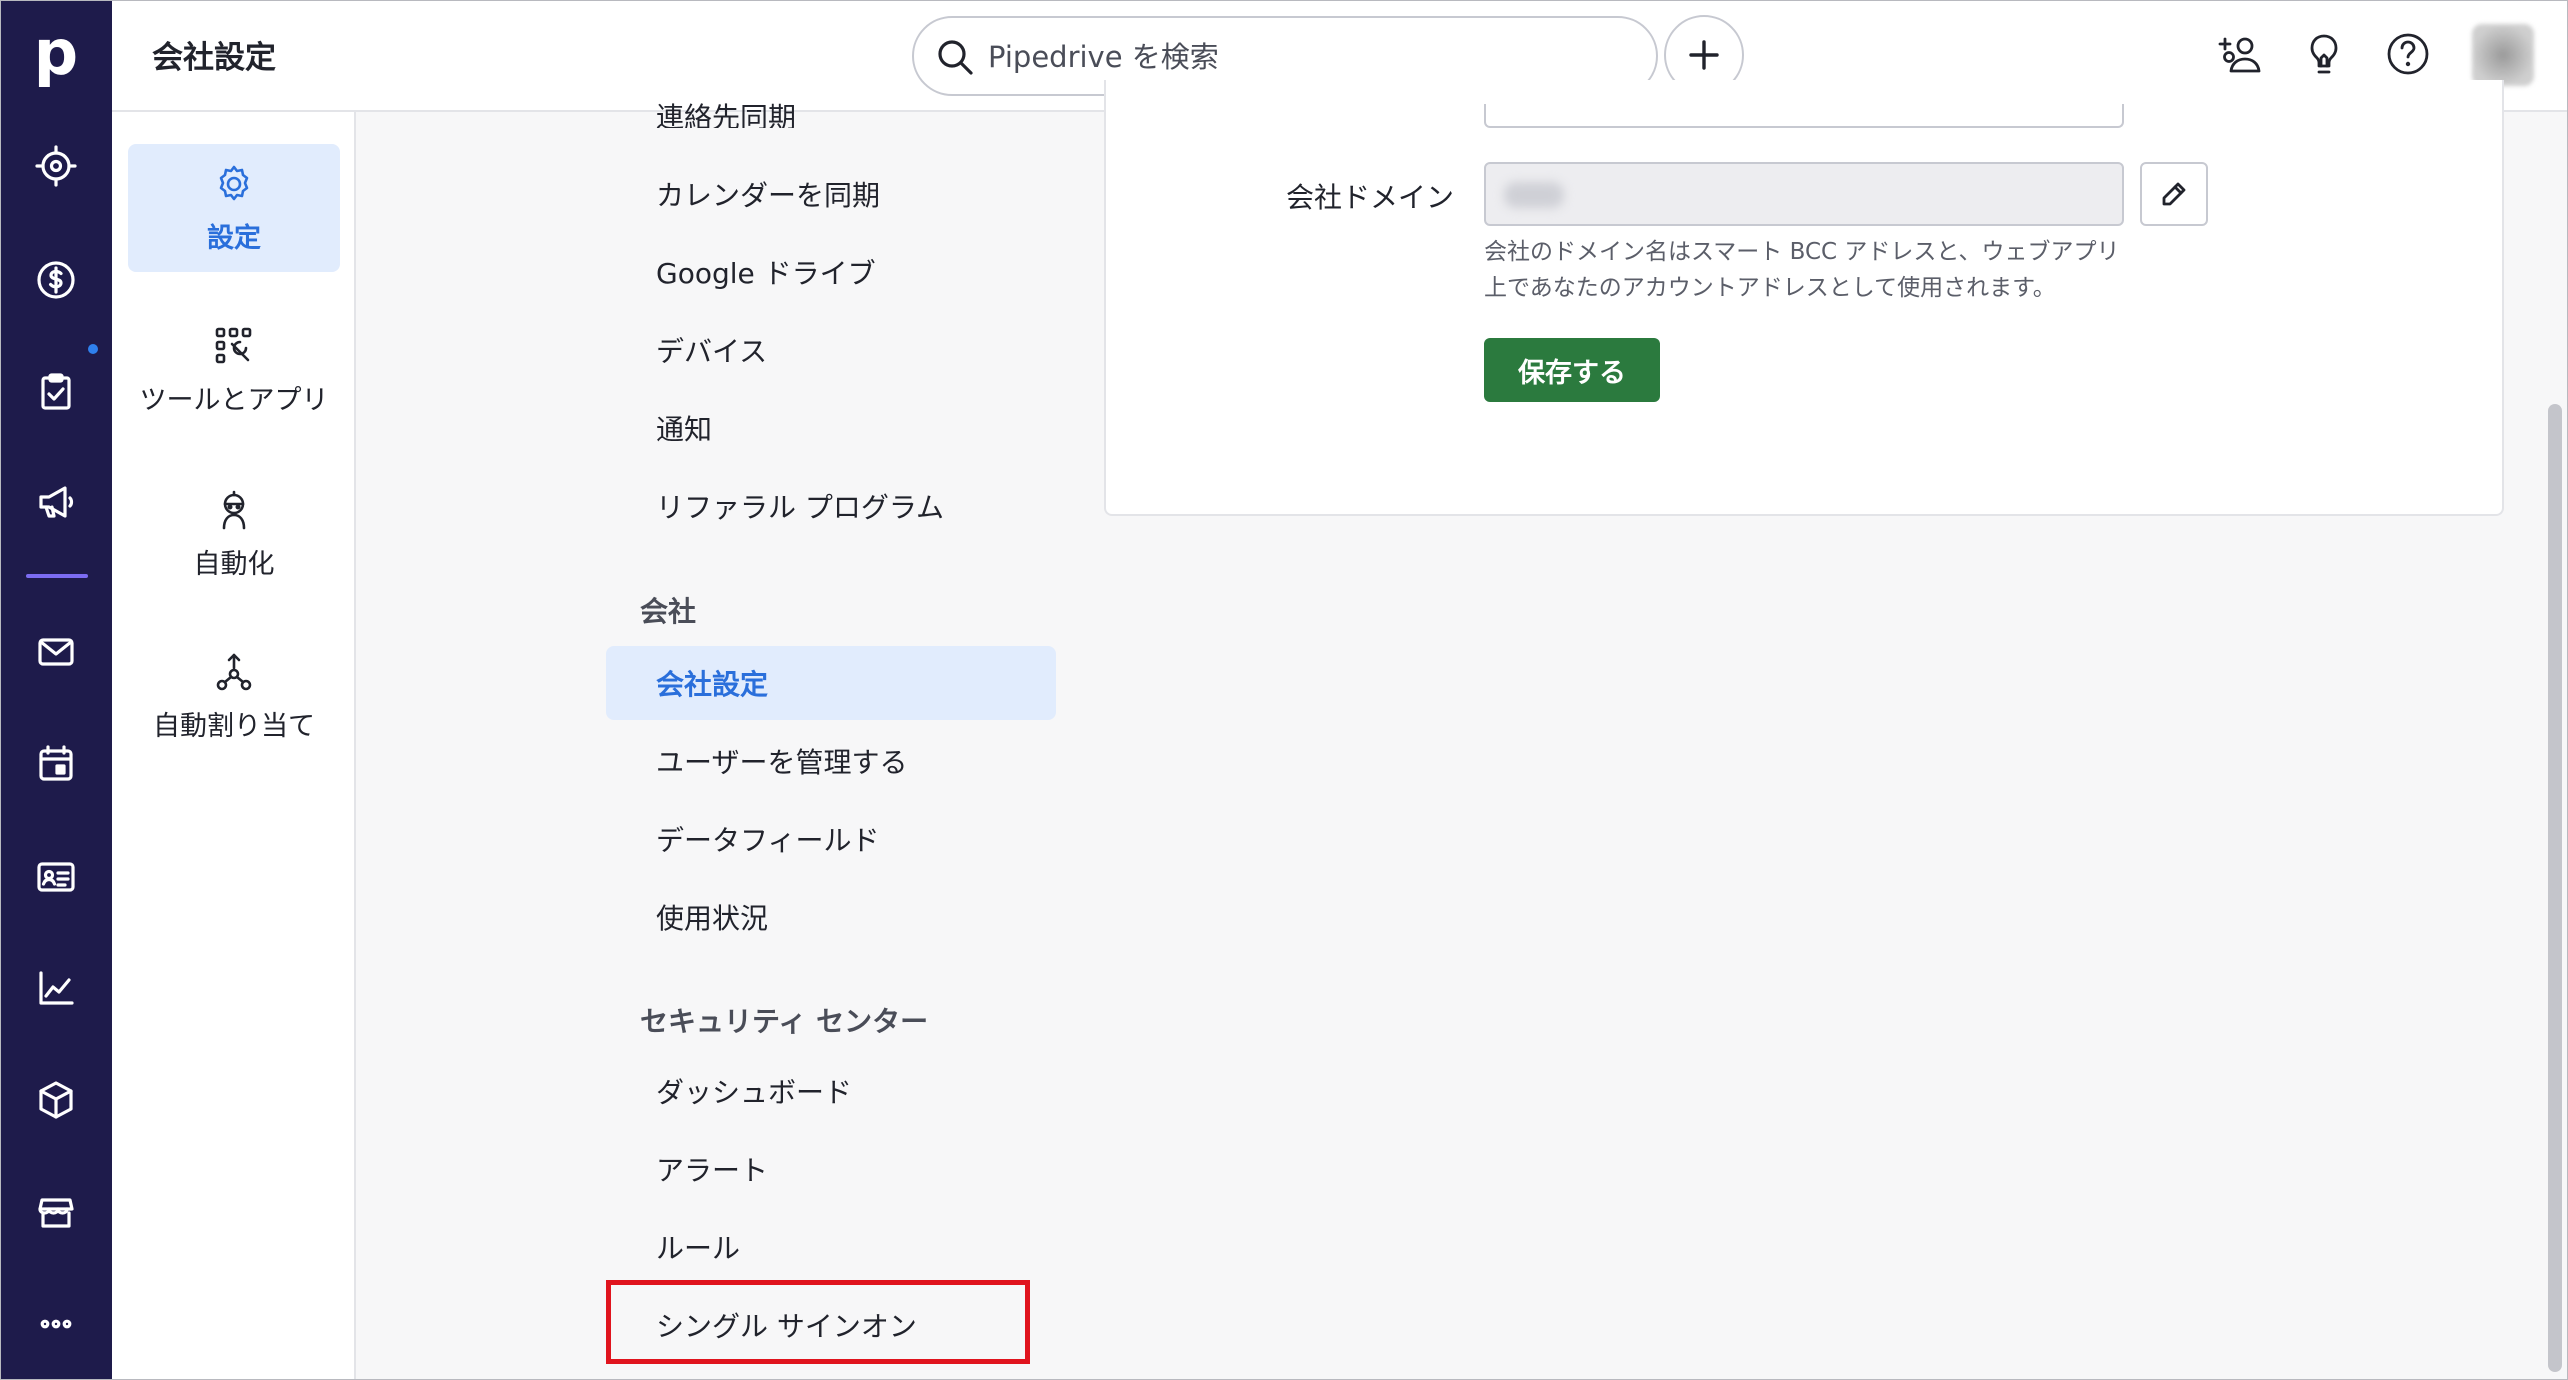 The width and height of the screenshot is (2568, 1380). I want to click on pencil-icon, so click(2174, 194).